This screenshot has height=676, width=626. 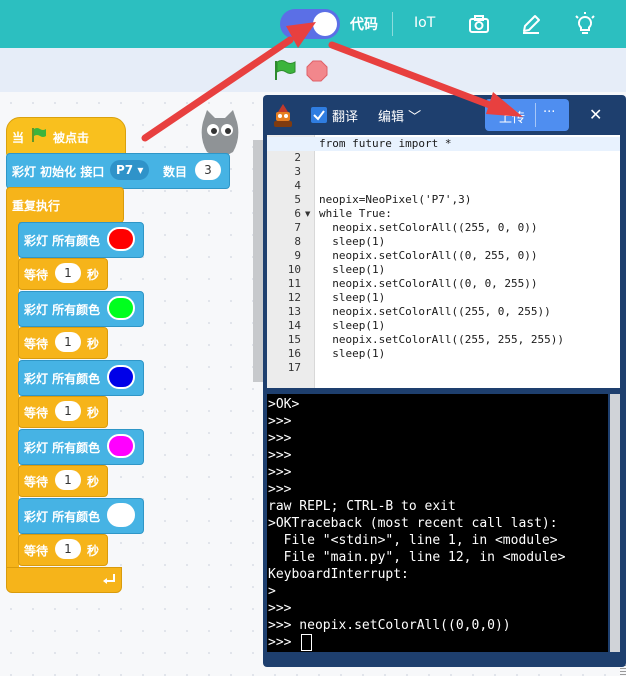 I want to click on line-number: 14, so click(x=294, y=325).